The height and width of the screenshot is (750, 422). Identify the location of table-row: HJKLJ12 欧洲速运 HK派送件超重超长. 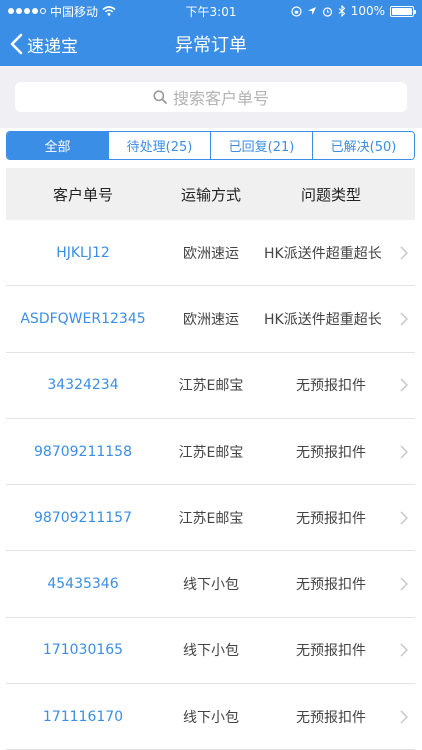
(210, 253).